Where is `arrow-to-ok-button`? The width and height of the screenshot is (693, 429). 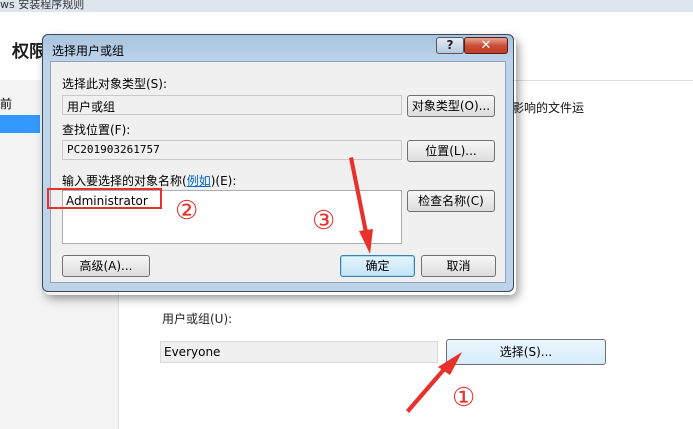
arrow-to-ok-button is located at coordinates (361, 205).